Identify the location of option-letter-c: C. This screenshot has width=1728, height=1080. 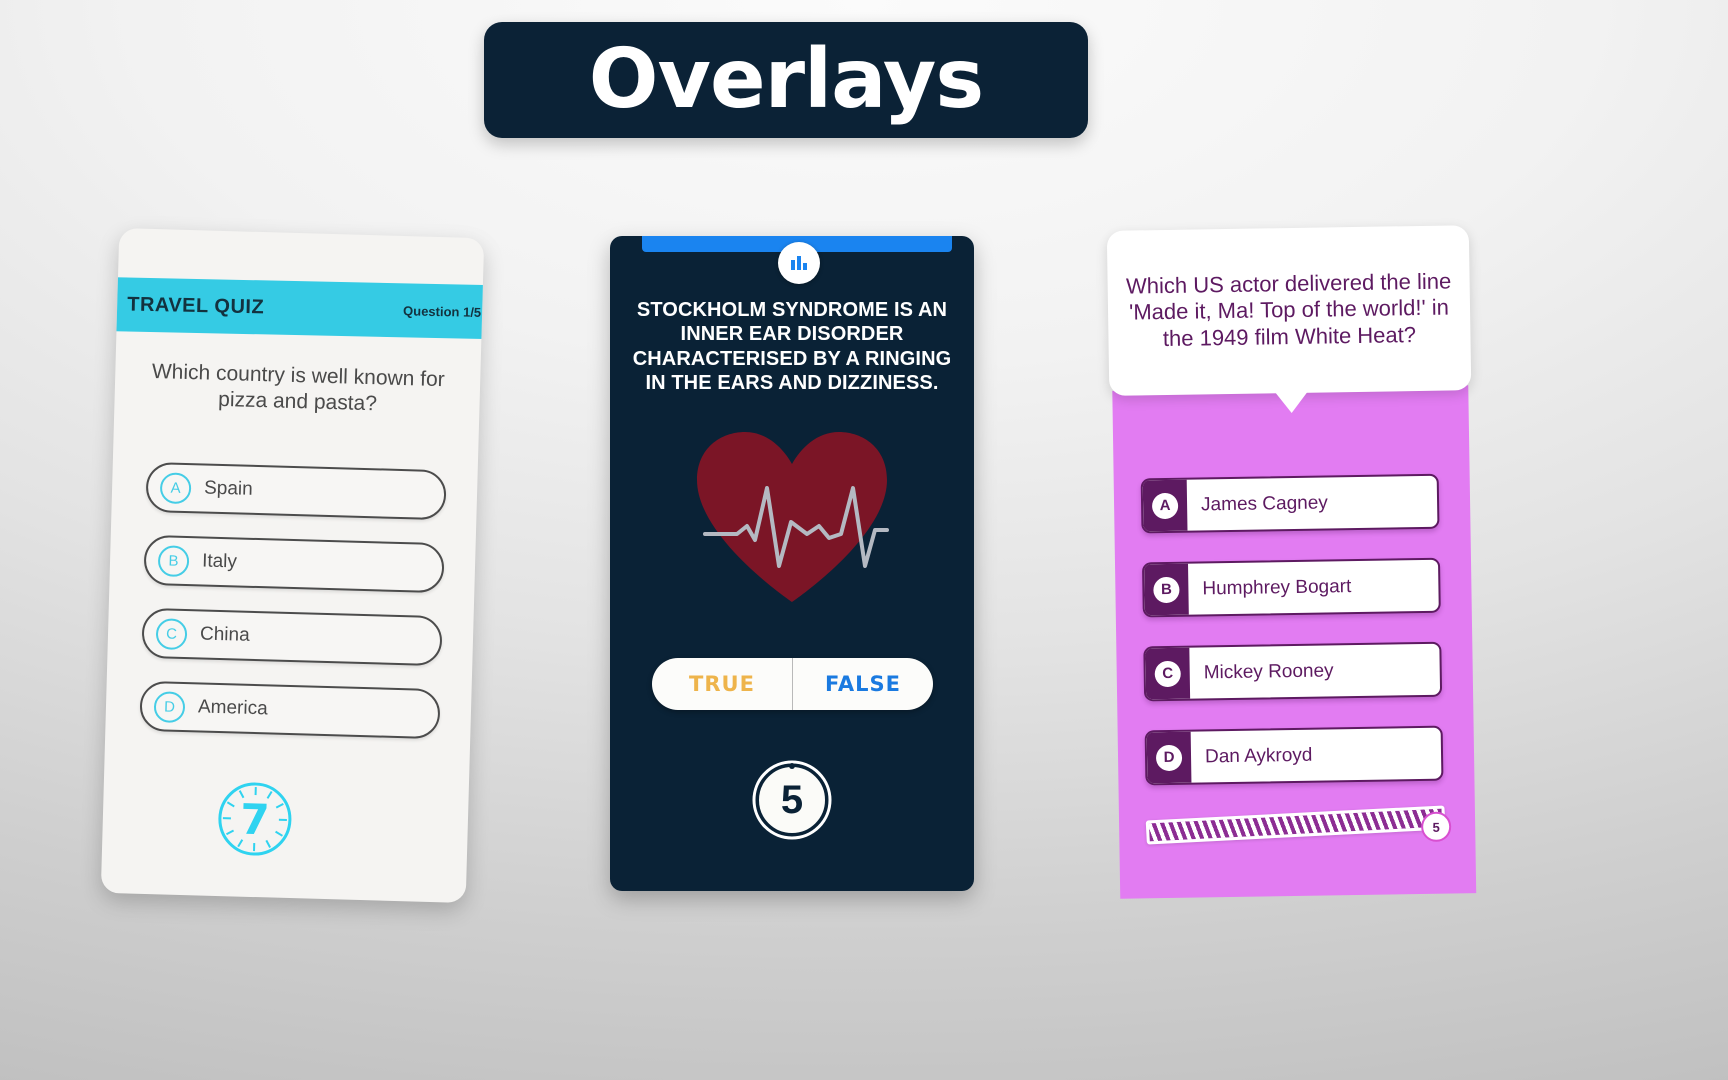
(1167, 673).